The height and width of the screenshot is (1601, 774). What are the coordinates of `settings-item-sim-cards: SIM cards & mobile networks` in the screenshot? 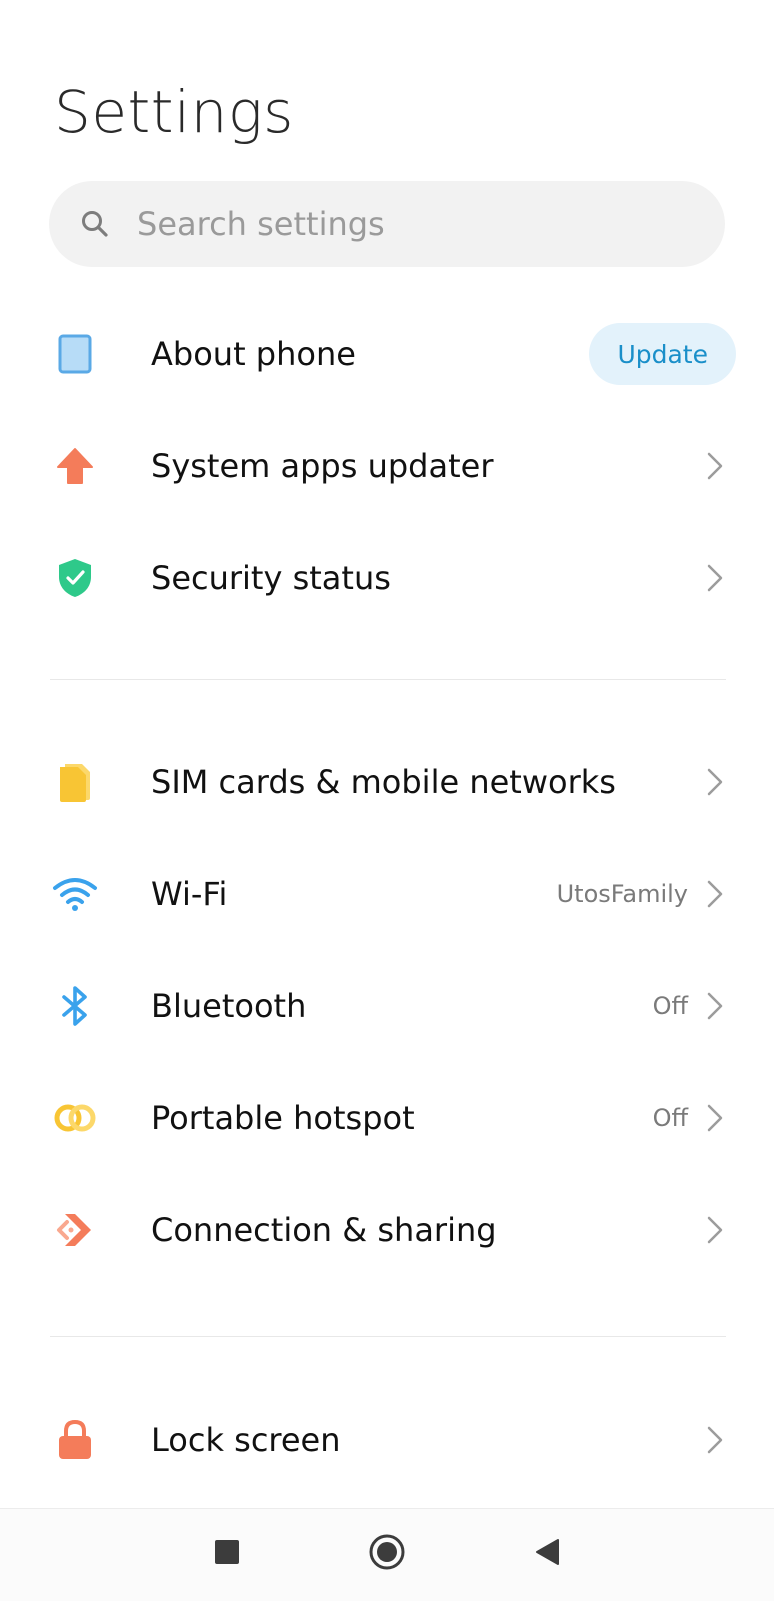 It's located at (387, 782).